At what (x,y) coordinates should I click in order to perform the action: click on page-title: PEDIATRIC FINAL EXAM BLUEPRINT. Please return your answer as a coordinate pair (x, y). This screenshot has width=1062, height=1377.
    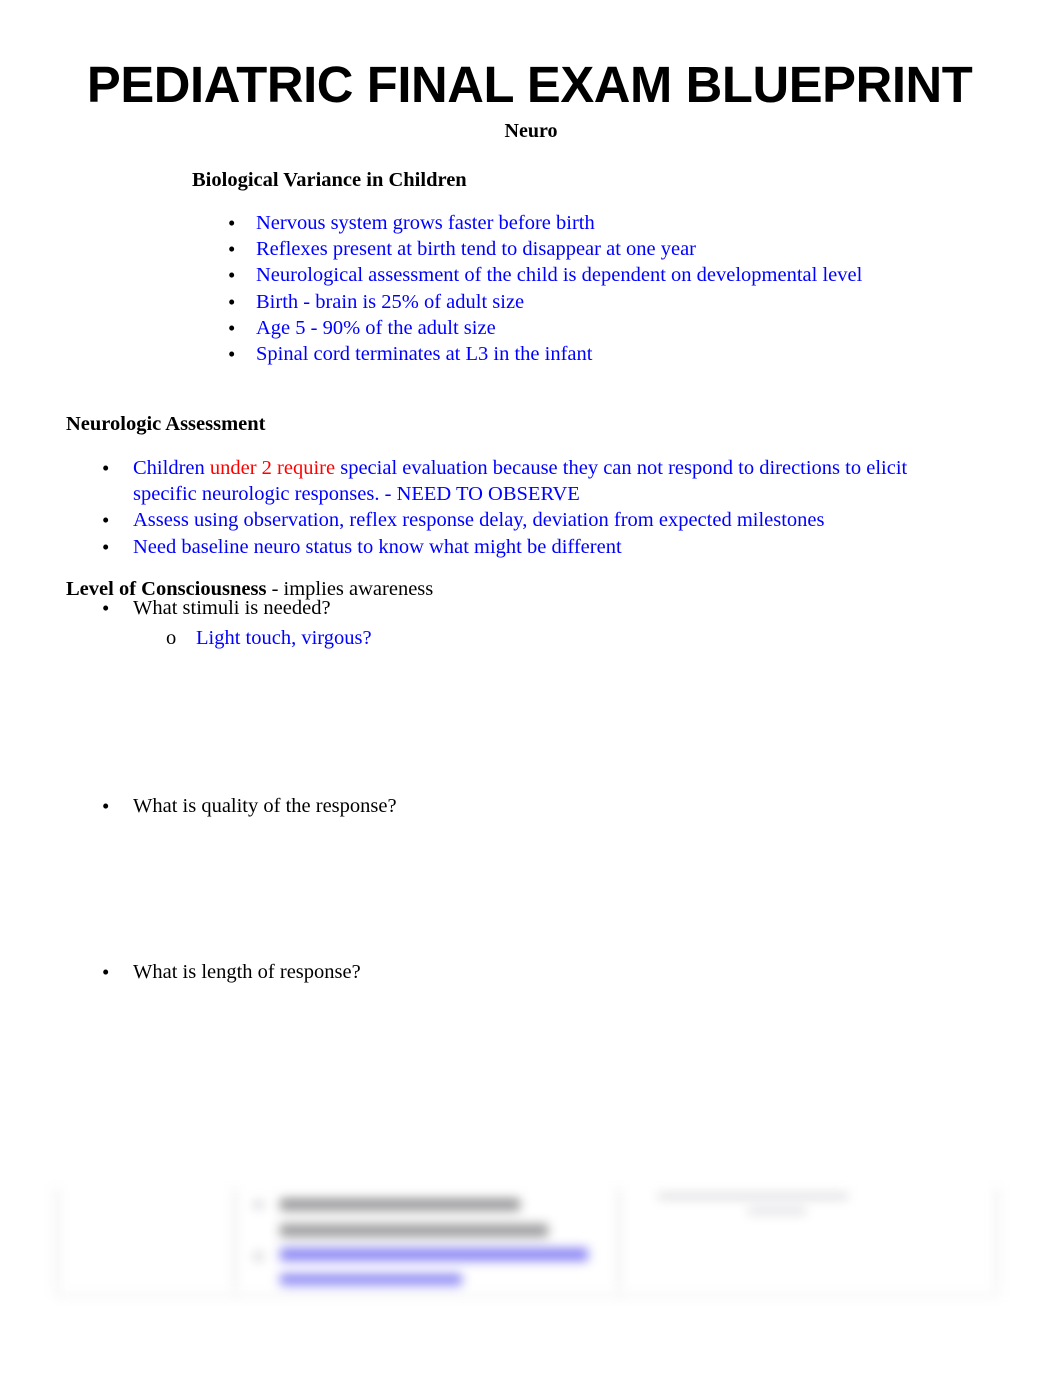
    Looking at the image, I should click on (529, 84).